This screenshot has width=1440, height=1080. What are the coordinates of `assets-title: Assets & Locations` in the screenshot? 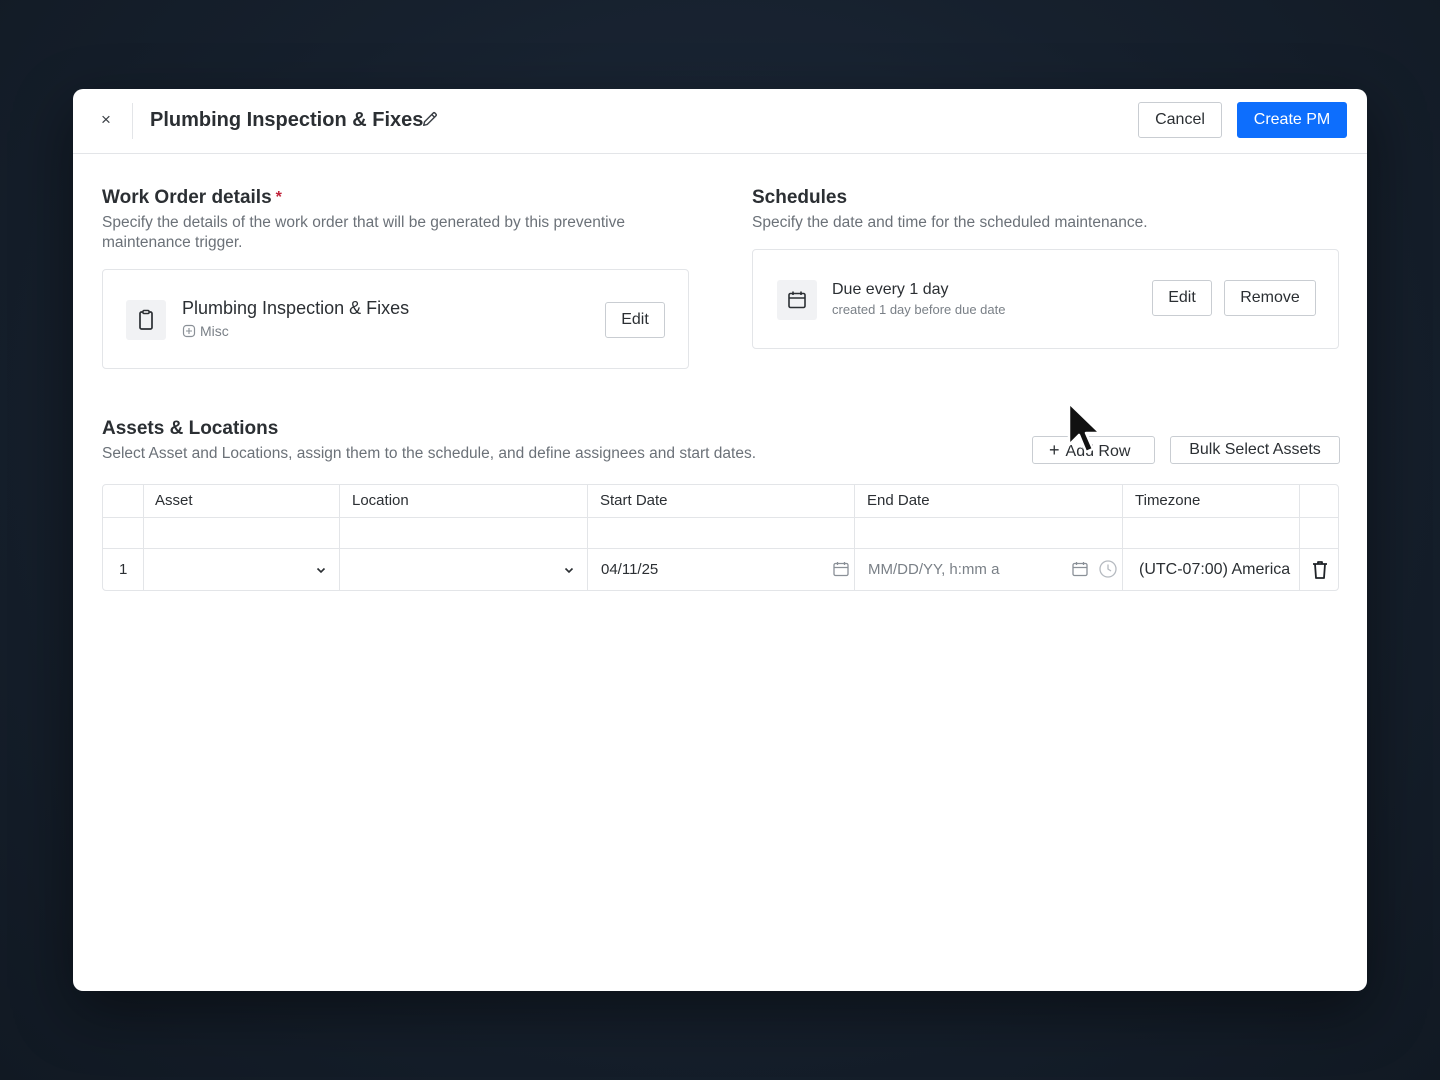 It's located at (190, 428).